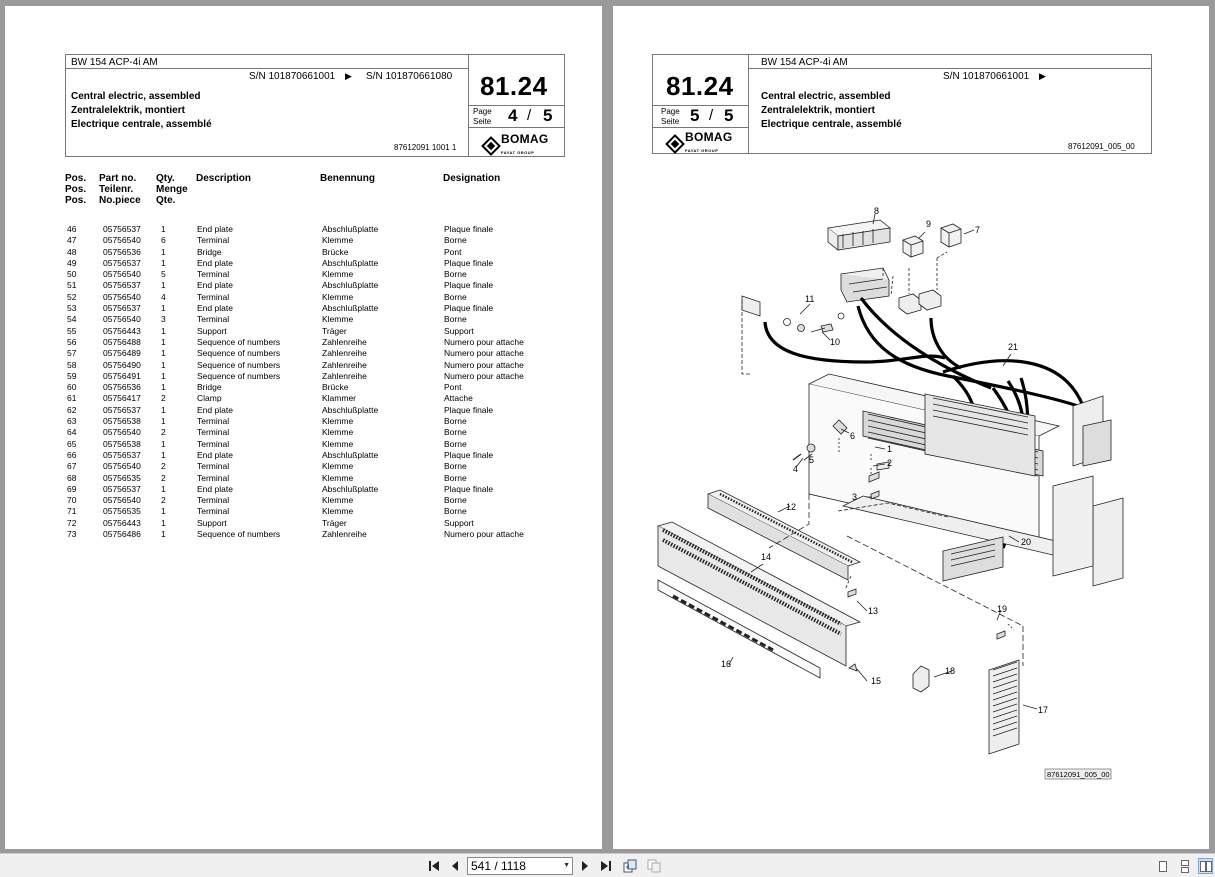 This screenshot has width=1215, height=877. What do you see at coordinates (72, 500) in the screenshot?
I see `row-pos: 70` at bounding box center [72, 500].